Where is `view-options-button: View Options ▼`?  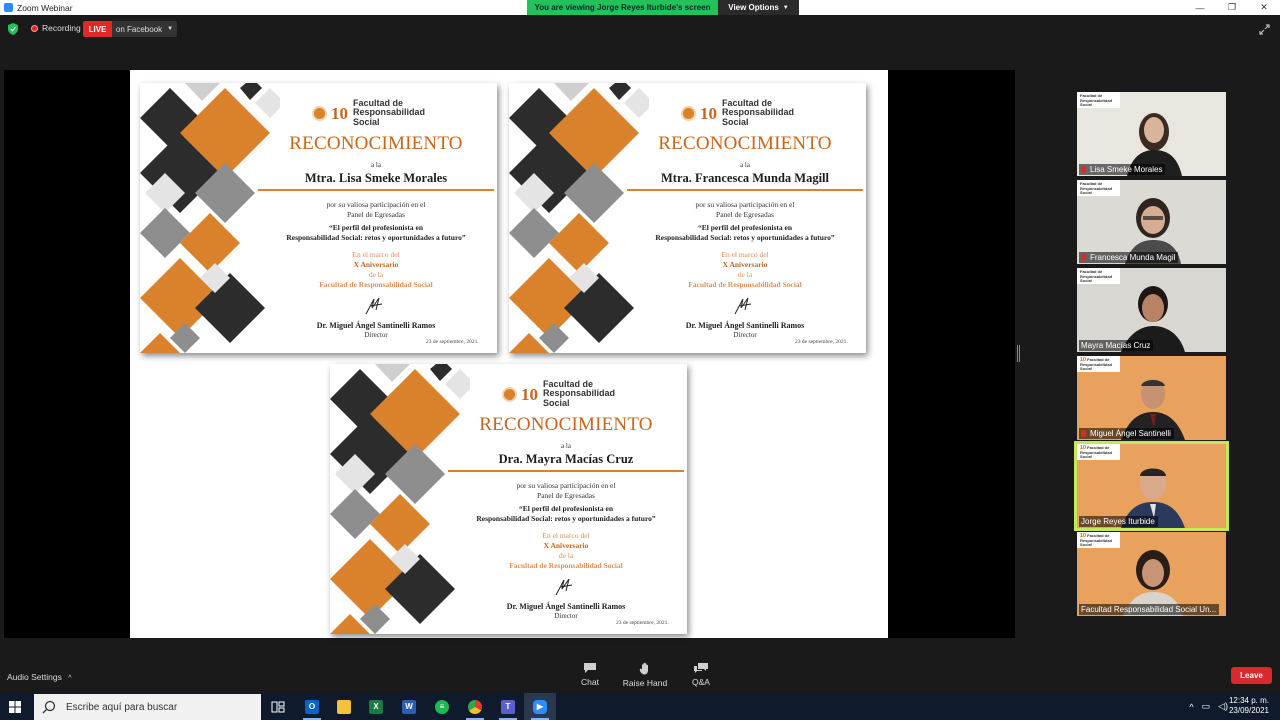
view-options-button: View Options ▼ is located at coordinates (758, 7).